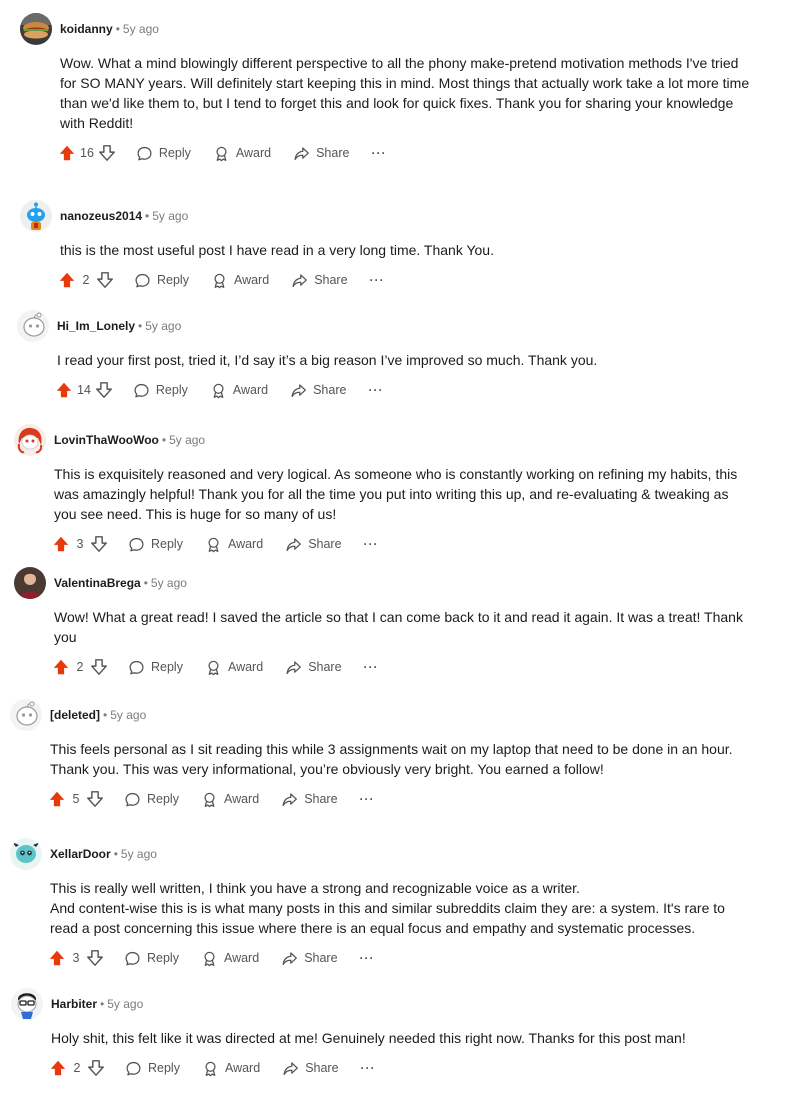 The height and width of the screenshot is (1098, 794). Describe the element at coordinates (75, 715) in the screenshot. I see `username: [deleted]` at that location.